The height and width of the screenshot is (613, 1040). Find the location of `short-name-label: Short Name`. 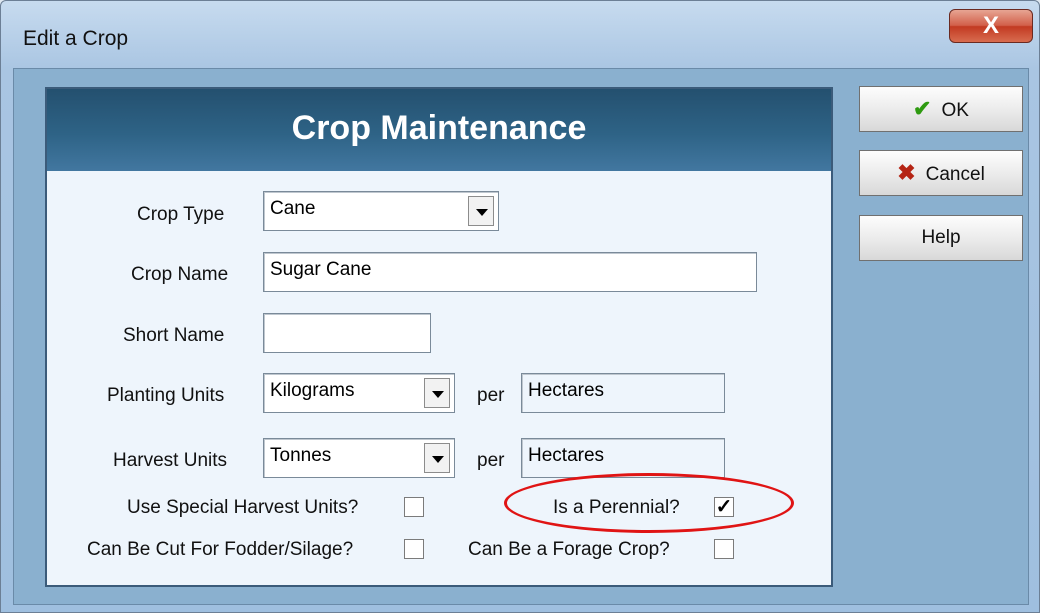

short-name-label: Short Name is located at coordinates (174, 335).